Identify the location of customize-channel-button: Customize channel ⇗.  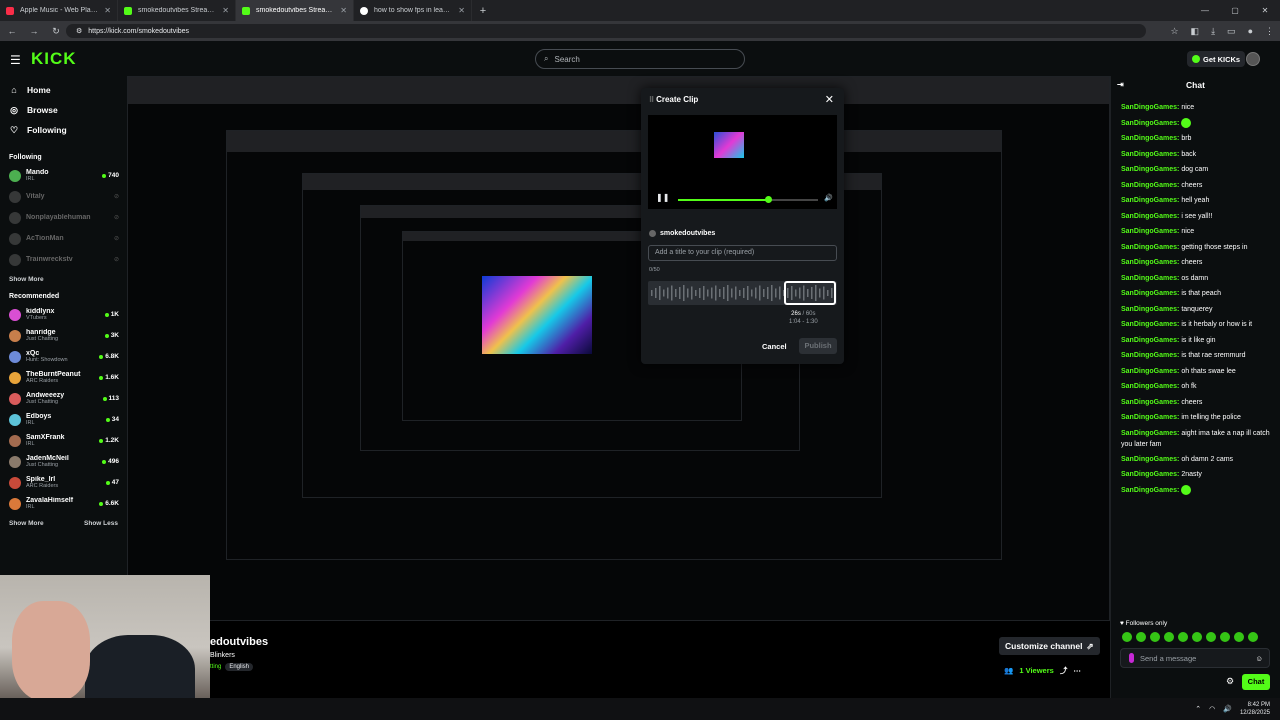
(1049, 646).